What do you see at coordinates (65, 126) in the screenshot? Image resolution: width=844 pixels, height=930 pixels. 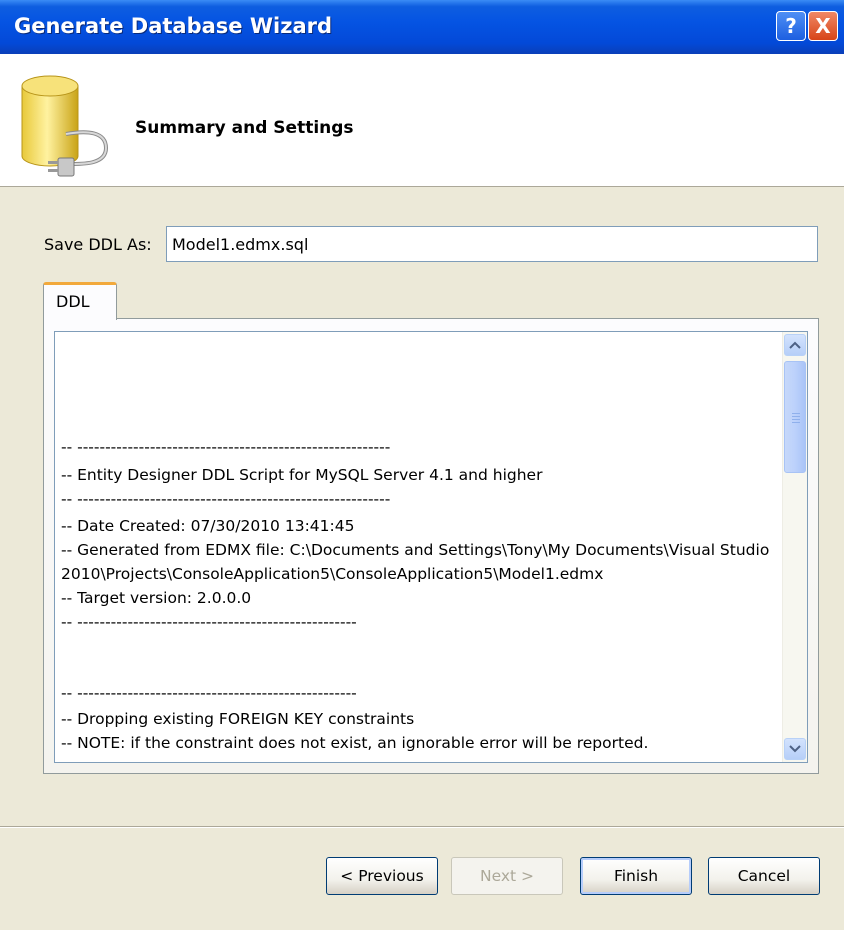 I see `database-plug-icon` at bounding box center [65, 126].